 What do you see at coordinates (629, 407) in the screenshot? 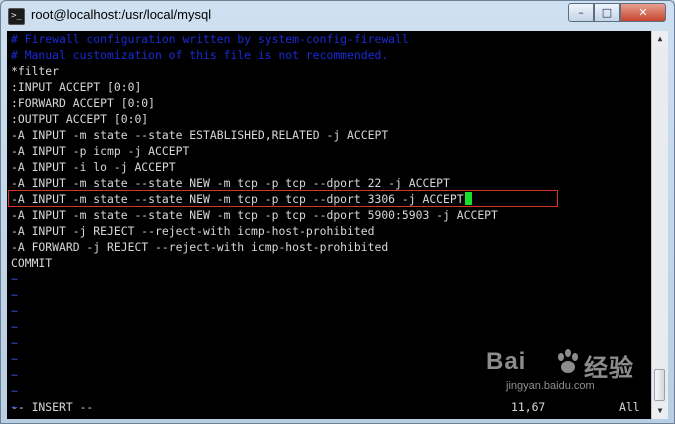
I see `scroll-position: All` at bounding box center [629, 407].